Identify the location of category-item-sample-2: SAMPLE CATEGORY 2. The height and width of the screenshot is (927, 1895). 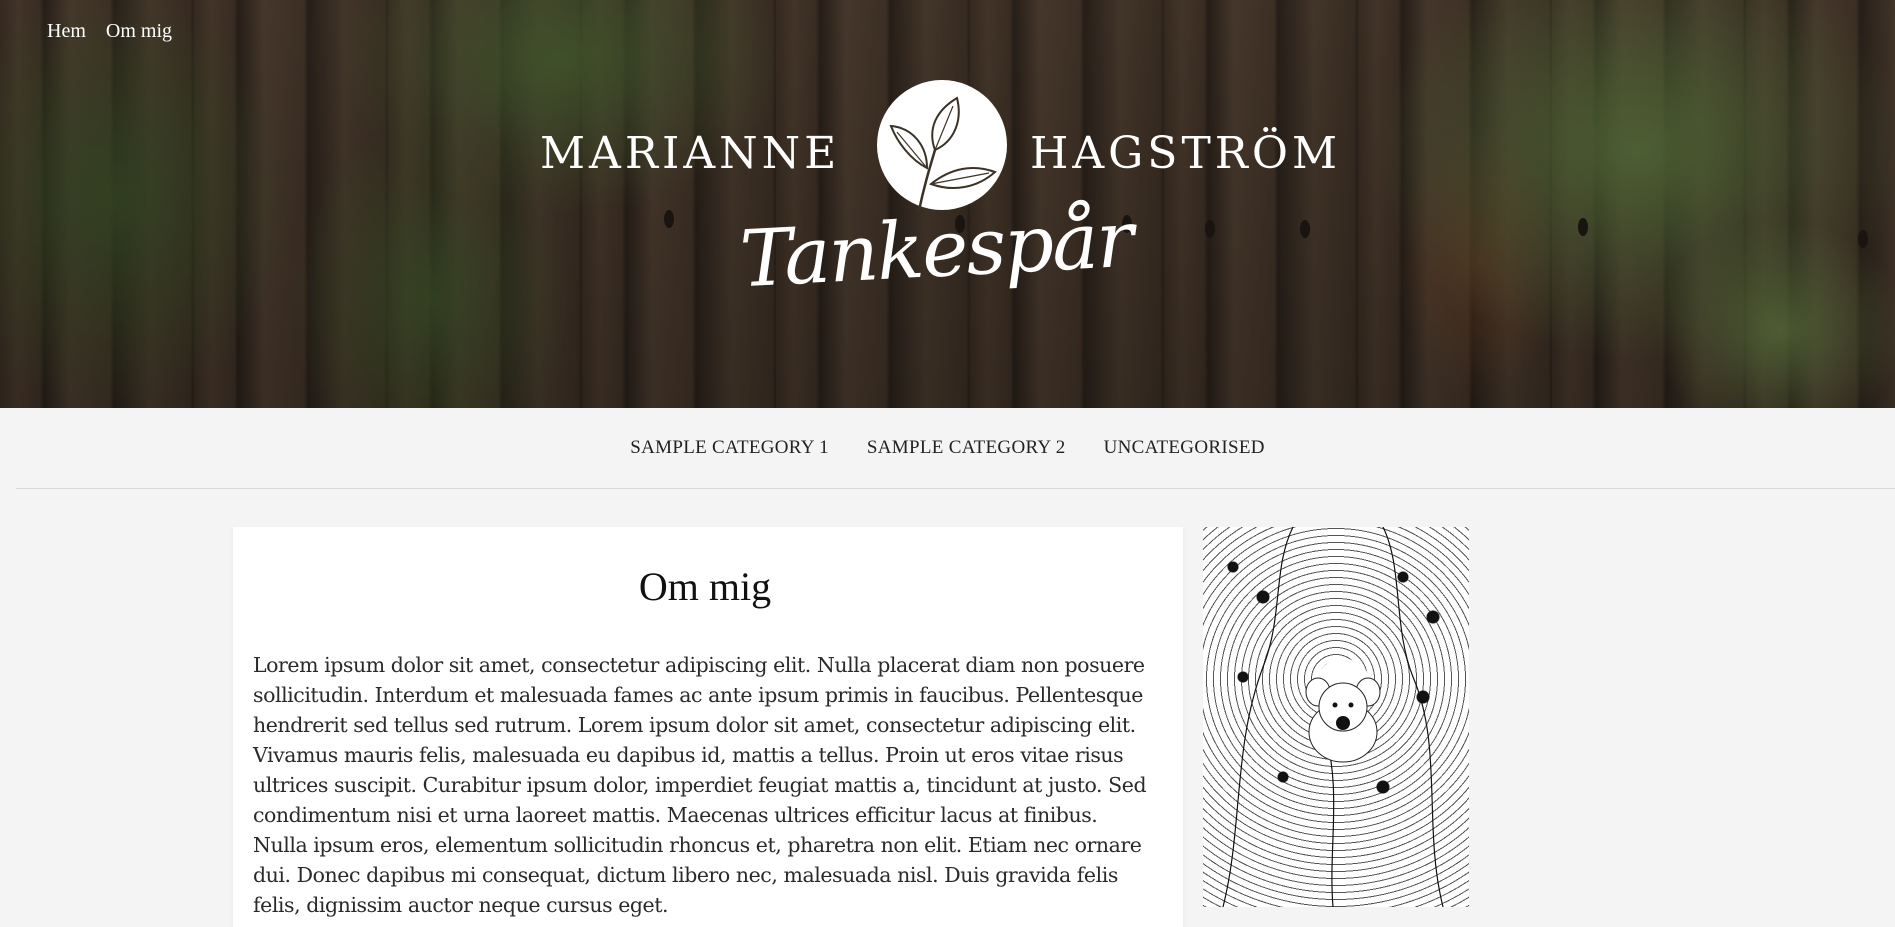
(966, 448).